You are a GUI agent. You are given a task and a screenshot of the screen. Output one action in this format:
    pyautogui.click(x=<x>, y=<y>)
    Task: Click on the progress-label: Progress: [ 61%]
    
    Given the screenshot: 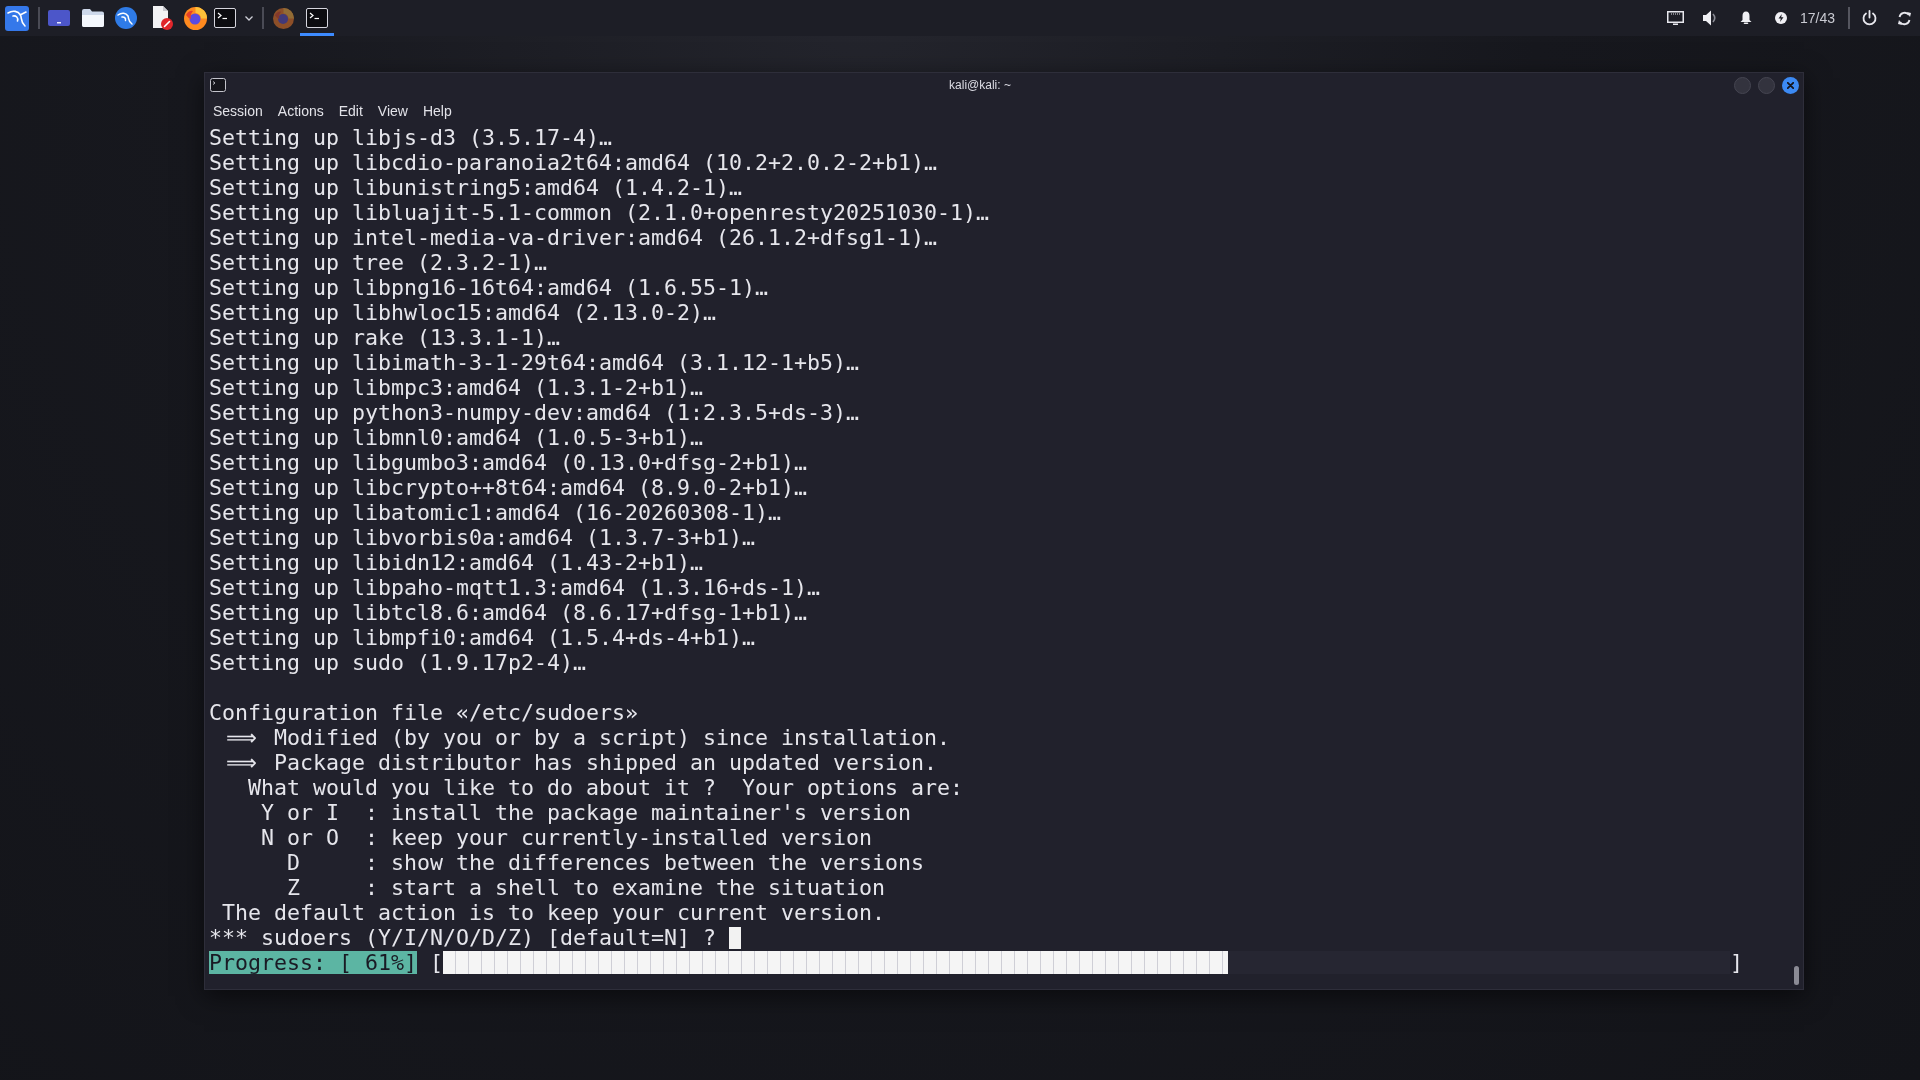 What is the action you would take?
    pyautogui.click(x=313, y=962)
    